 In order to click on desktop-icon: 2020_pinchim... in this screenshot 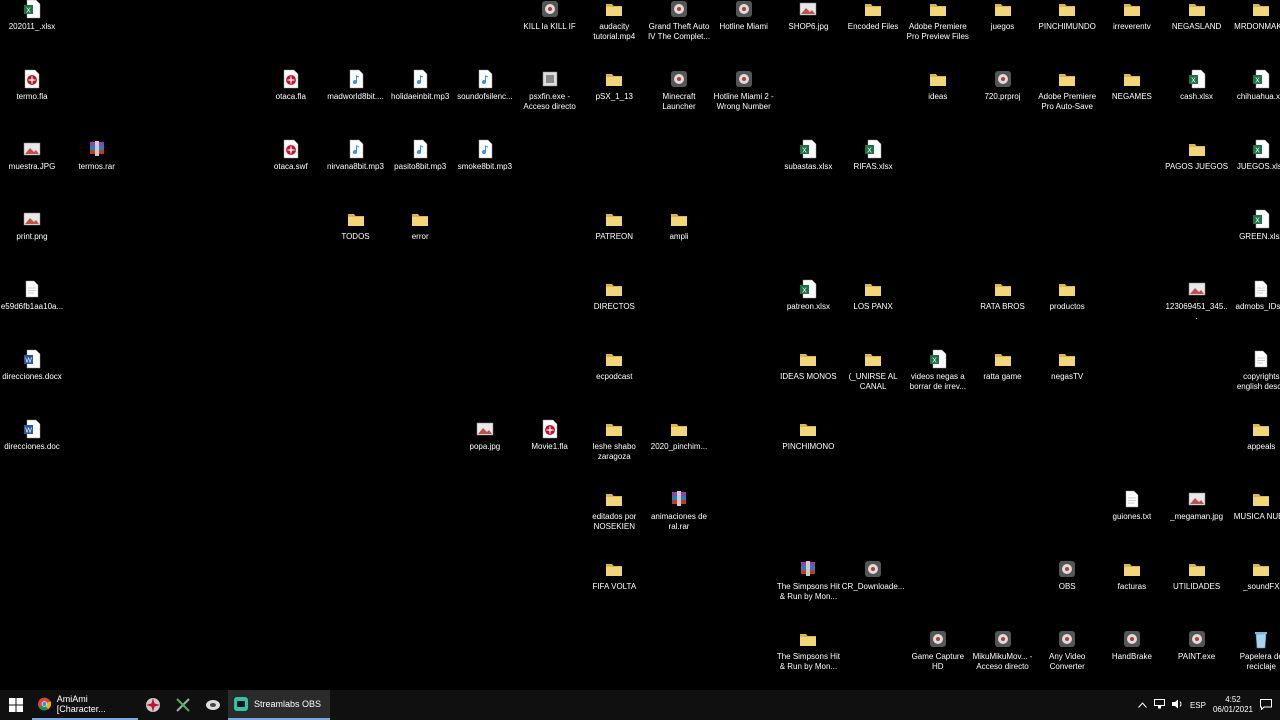, I will do `click(679, 450)`.